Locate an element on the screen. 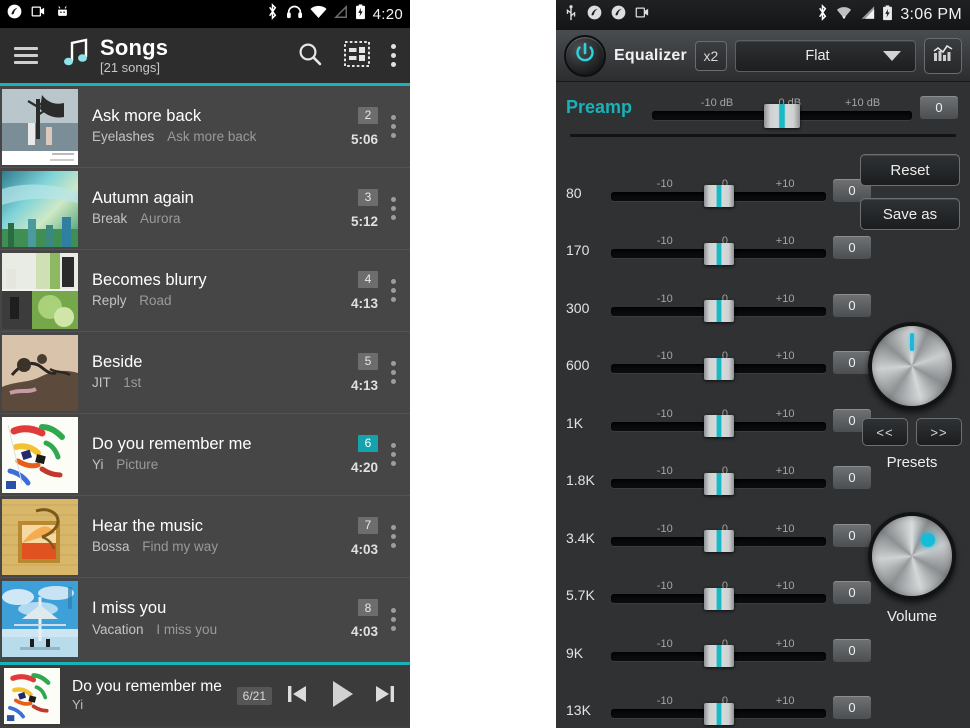 The image size is (970, 728). toolbar-actions is located at coordinates (346, 55).